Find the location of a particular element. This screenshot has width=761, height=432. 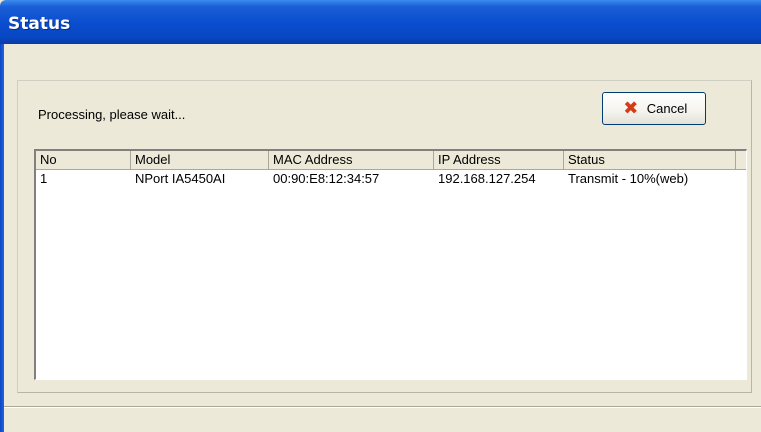

cell-no: 1 is located at coordinates (44, 178).